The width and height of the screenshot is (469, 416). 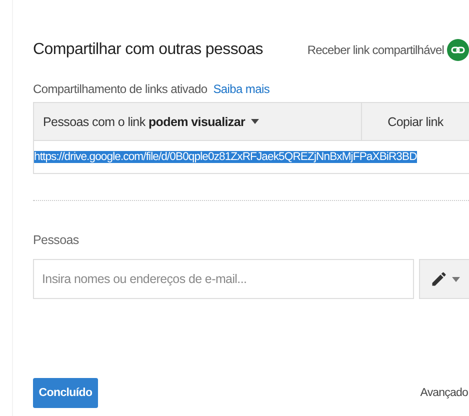 I want to click on done-button: Concluído, so click(x=65, y=393).